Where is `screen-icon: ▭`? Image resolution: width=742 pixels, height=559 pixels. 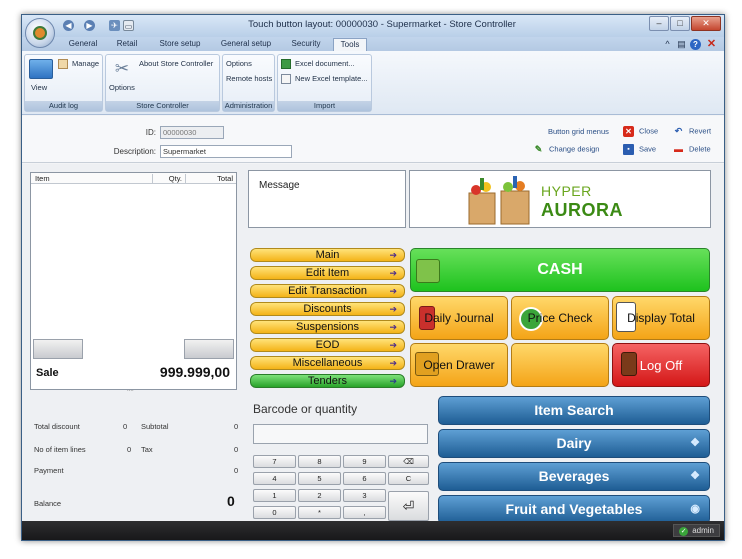
screen-icon: ▭ is located at coordinates (128, 25).